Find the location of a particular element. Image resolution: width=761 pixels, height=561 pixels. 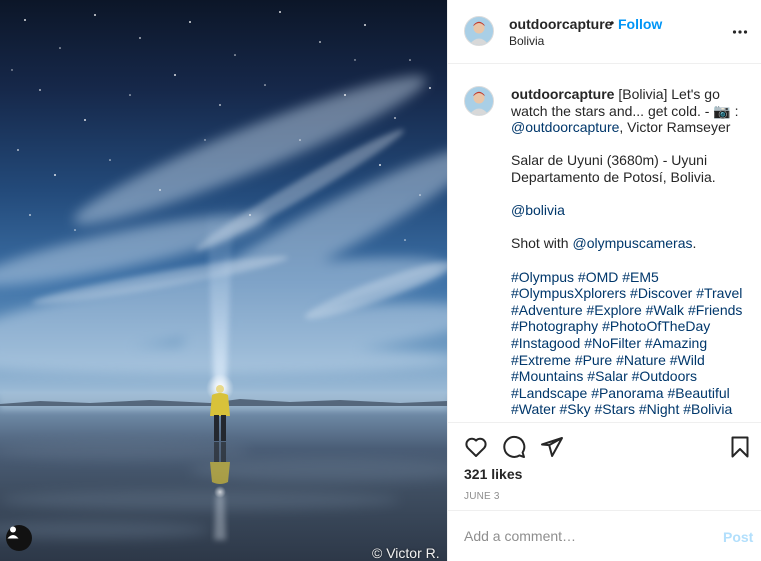

hashtag-link: #Beautiful is located at coordinates (698, 393).